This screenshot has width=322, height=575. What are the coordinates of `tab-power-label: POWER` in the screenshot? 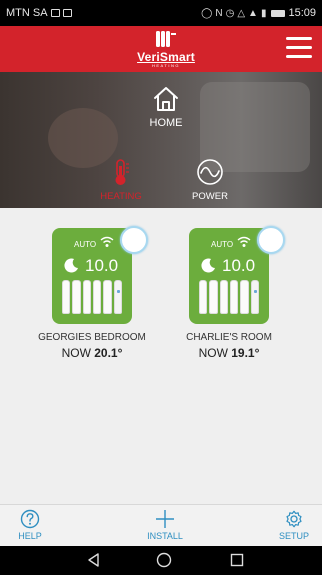 It's located at (210, 196).